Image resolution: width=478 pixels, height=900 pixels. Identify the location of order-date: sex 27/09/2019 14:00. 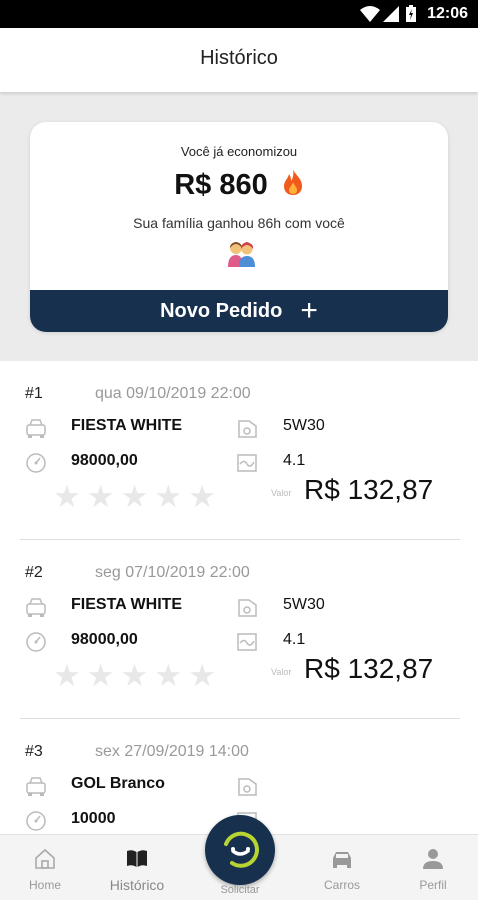
(172, 751).